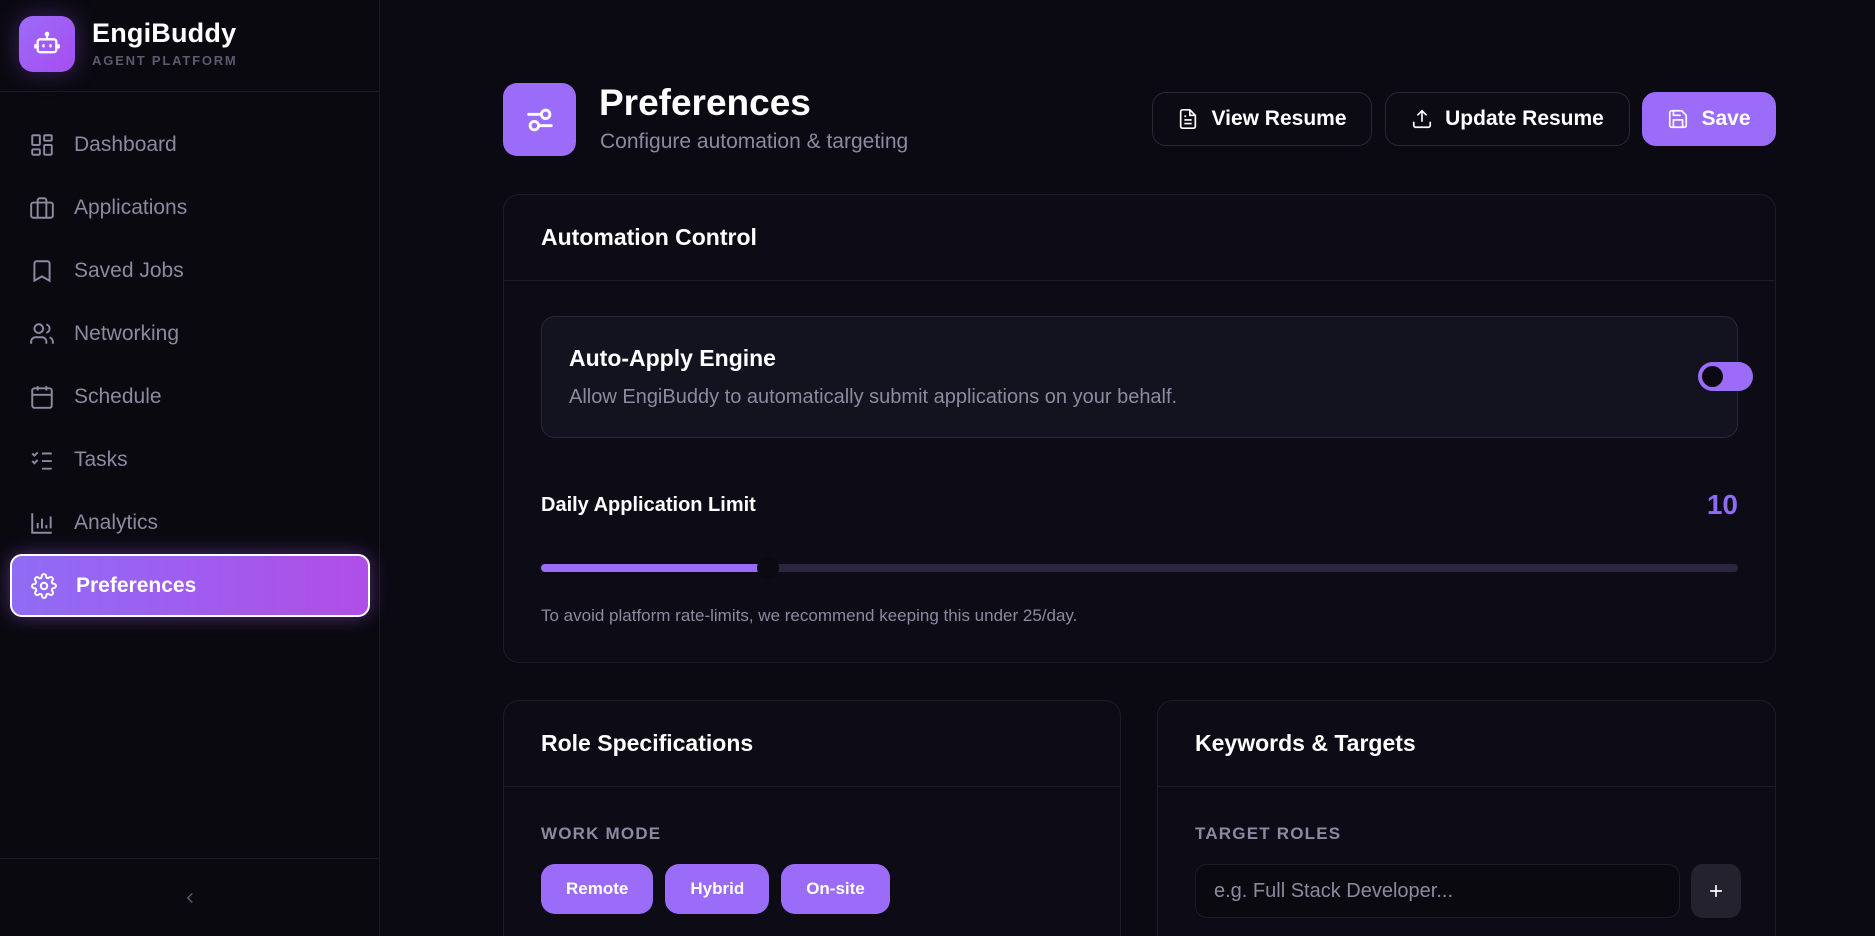  Describe the element at coordinates (1139, 568) in the screenshot. I see `daily-limit-slider` at that location.